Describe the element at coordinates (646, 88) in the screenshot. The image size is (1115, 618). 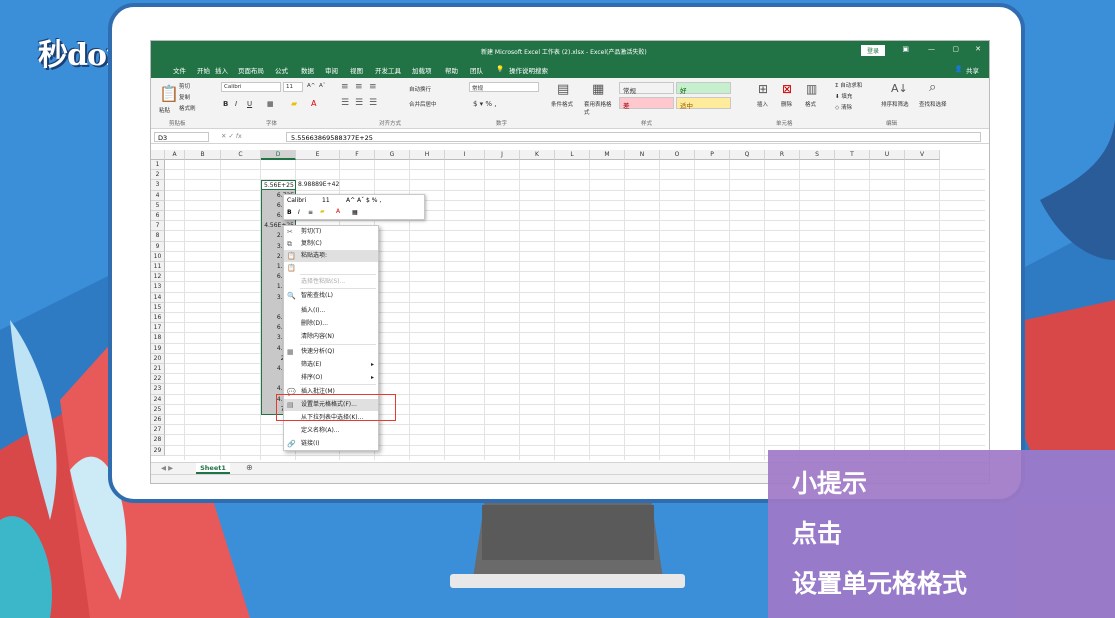
I see `style-normal: 常规` at that location.